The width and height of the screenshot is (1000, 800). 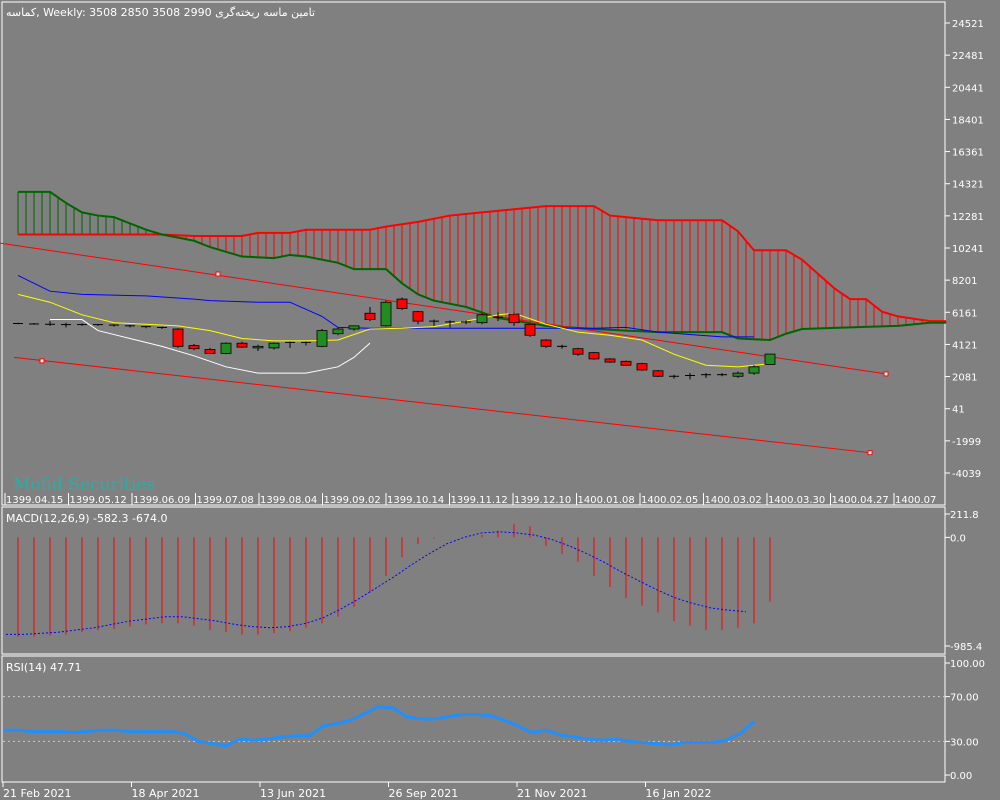 What do you see at coordinates (968, 88) in the screenshot?
I see `price-tick-label: 20441` at bounding box center [968, 88].